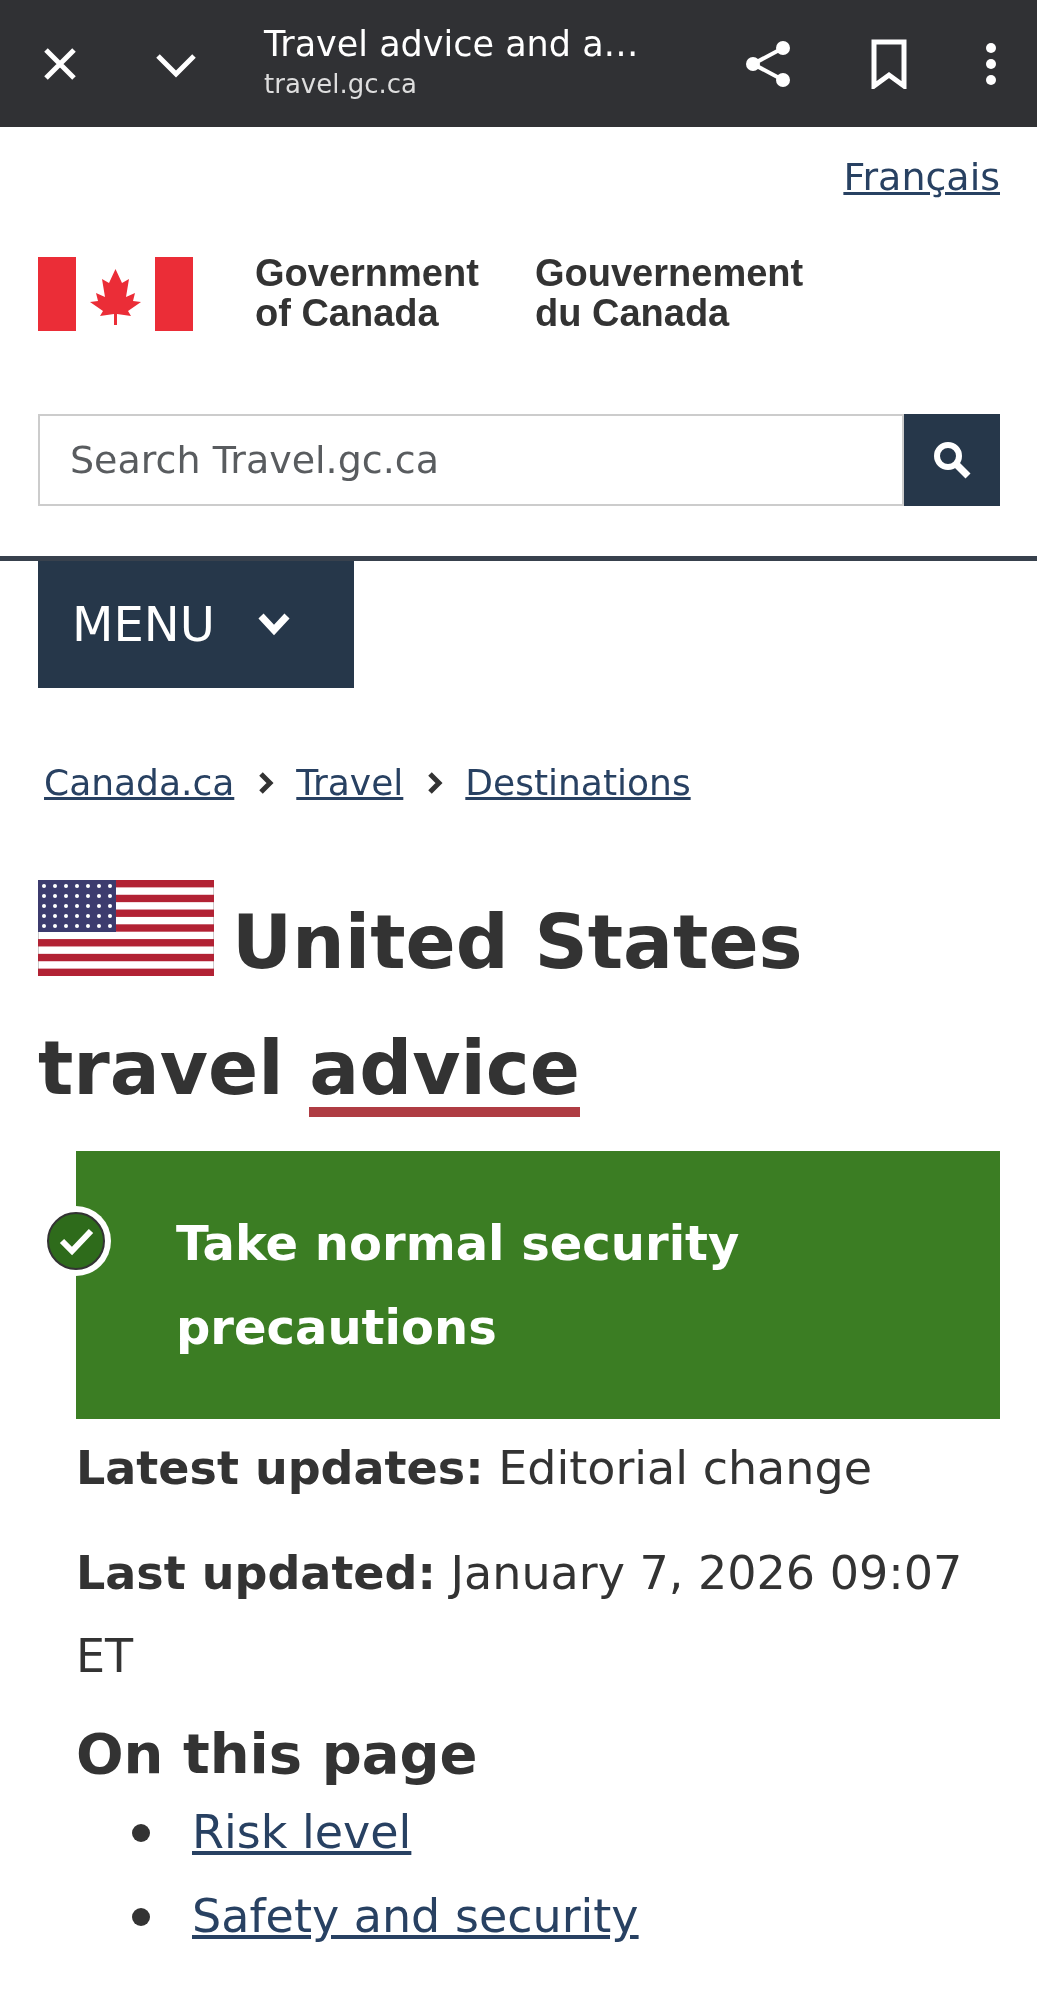 The width and height of the screenshot is (1037, 2000). Describe the element at coordinates (768, 63) in the screenshot. I see `share-icon` at that location.